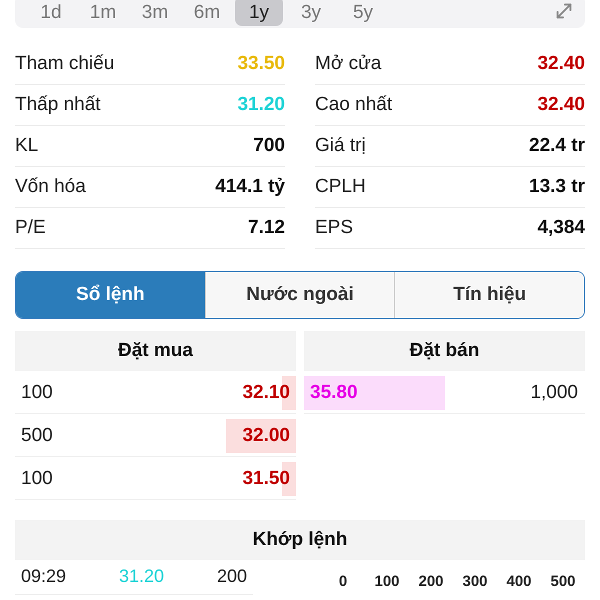  I want to click on period-tab: 1y, so click(259, 13).